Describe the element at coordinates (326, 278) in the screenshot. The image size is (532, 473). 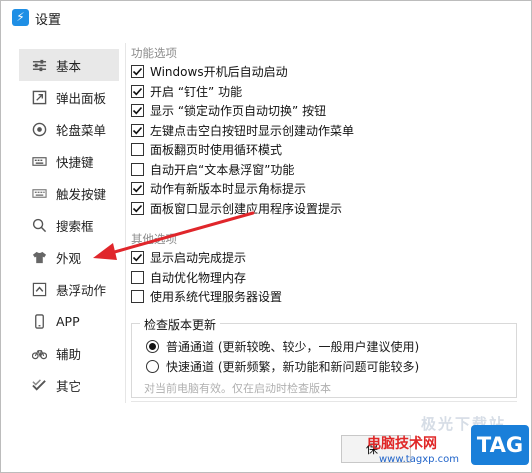
I see `option-memory-optimize: 自动优化物理内存` at that location.